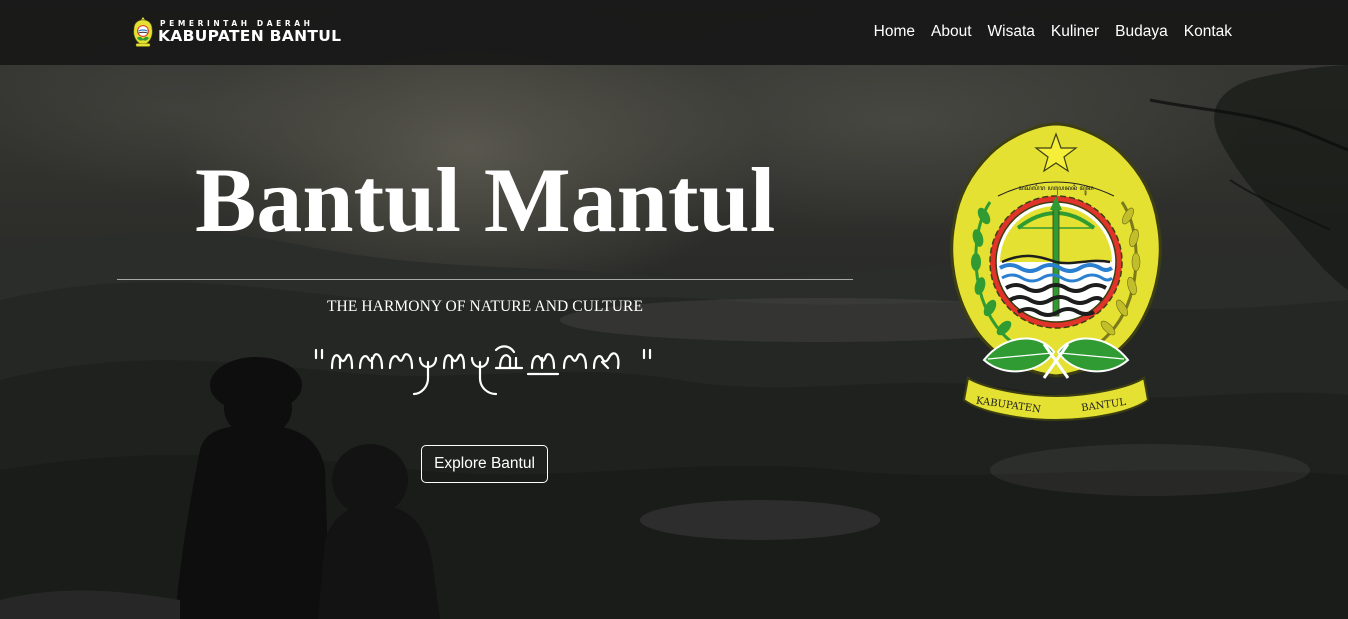 The image size is (1348, 619). Describe the element at coordinates (1075, 32) in the screenshot. I see `nav-link-kuliner: Kuliner` at that location.